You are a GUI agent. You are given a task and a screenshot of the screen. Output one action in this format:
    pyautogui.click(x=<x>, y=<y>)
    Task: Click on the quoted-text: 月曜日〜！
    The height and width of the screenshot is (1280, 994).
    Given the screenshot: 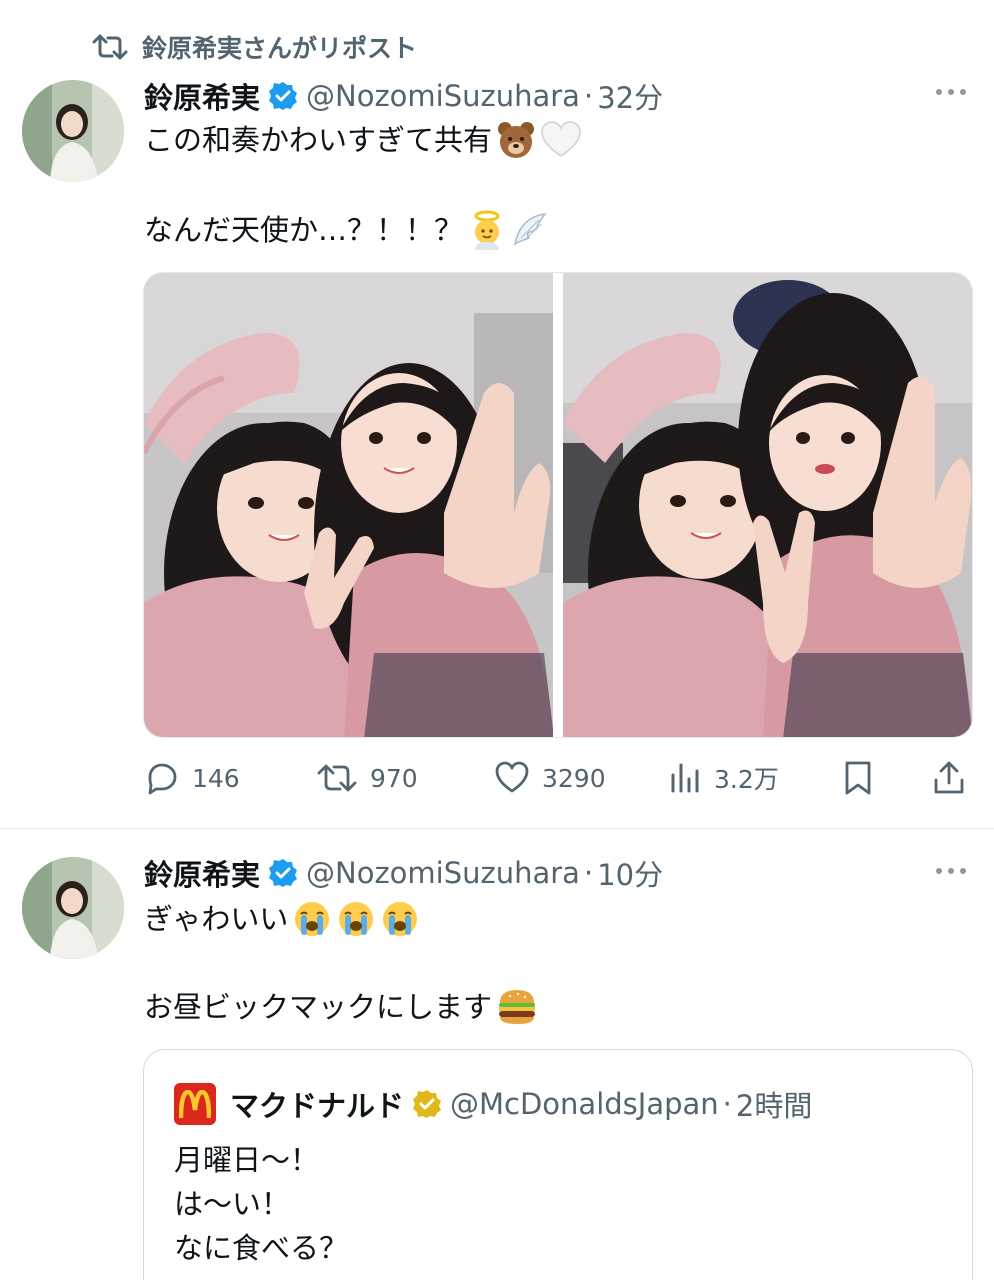 What is the action you would take?
    pyautogui.click(x=247, y=1160)
    